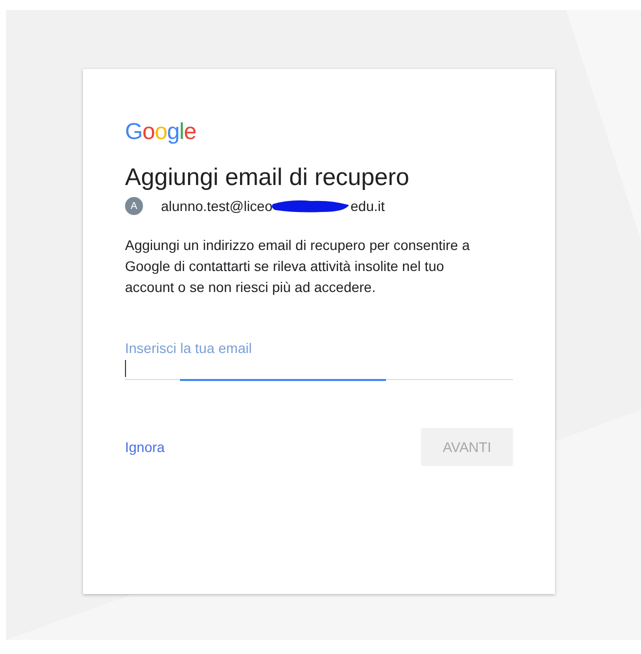 This screenshot has height=654, width=641. What do you see at coordinates (217, 206) in the screenshot?
I see `account-email: alunno.test@liceo` at bounding box center [217, 206].